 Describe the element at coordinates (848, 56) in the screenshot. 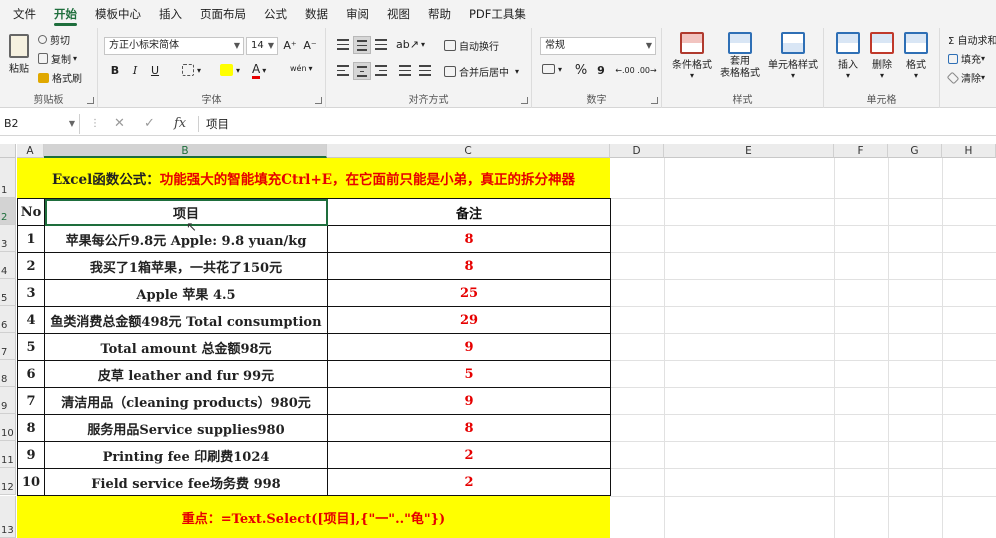

I see `insert-cells-button: 插入 ▾` at that location.